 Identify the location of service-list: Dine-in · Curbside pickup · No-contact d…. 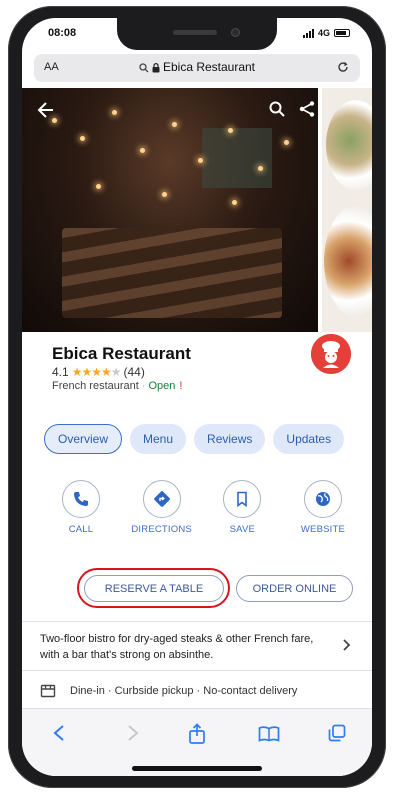
(184, 691).